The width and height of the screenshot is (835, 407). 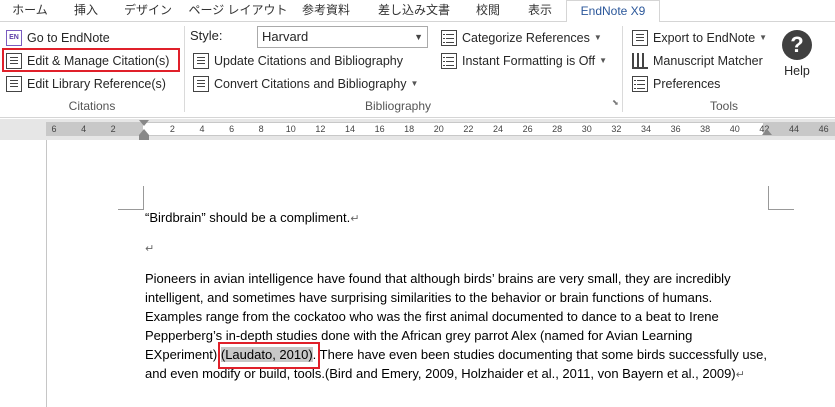 I want to click on ruler-tick-label: 12, so click(x=320, y=129).